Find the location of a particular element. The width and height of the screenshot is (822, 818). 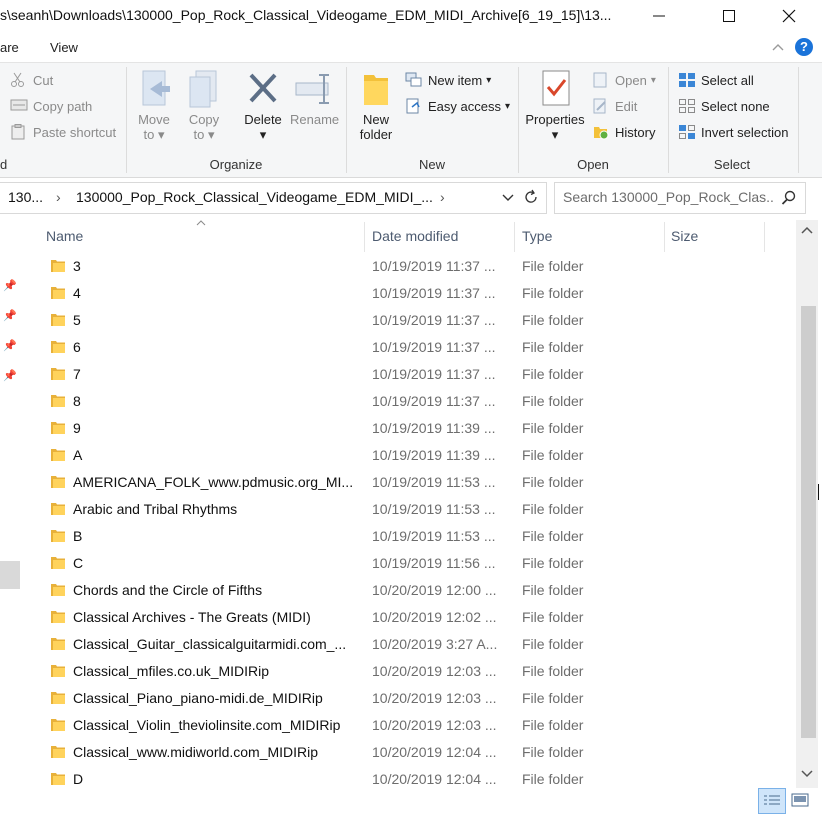

search-icon is located at coordinates (788, 197).